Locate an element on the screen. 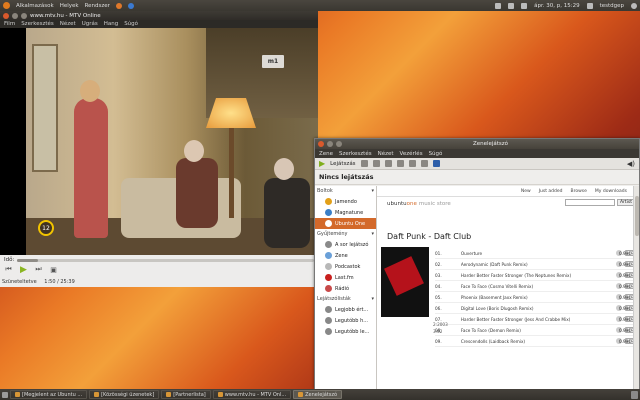 This screenshot has height=400, width=640. power-icon is located at coordinates (634, 5).